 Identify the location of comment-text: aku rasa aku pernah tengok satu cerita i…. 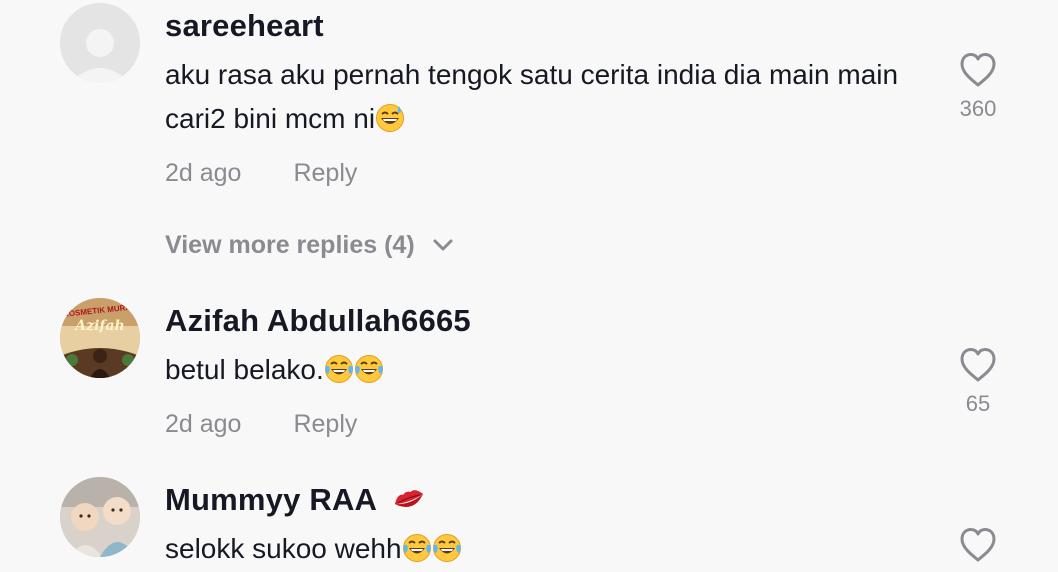
(550, 97).